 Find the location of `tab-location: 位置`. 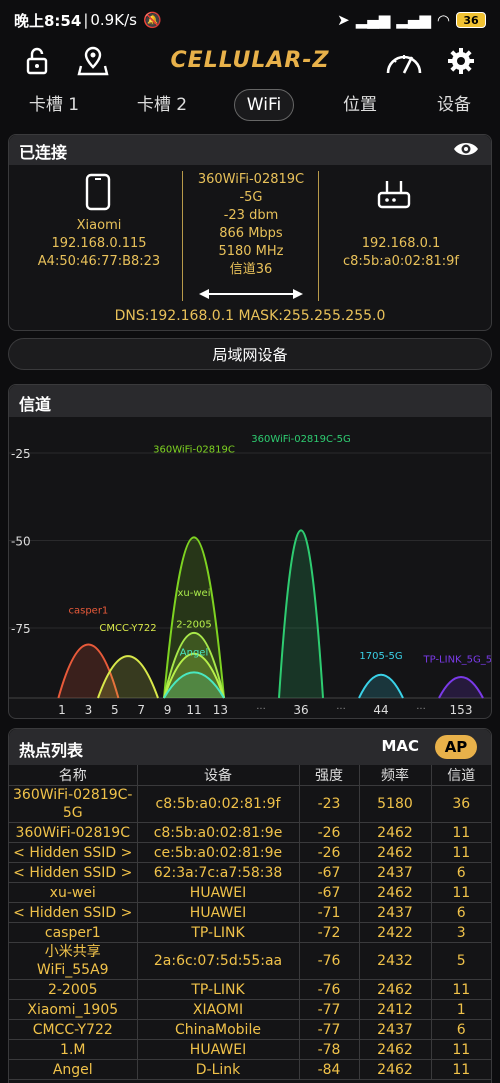

tab-location: 位置 is located at coordinates (360, 105).